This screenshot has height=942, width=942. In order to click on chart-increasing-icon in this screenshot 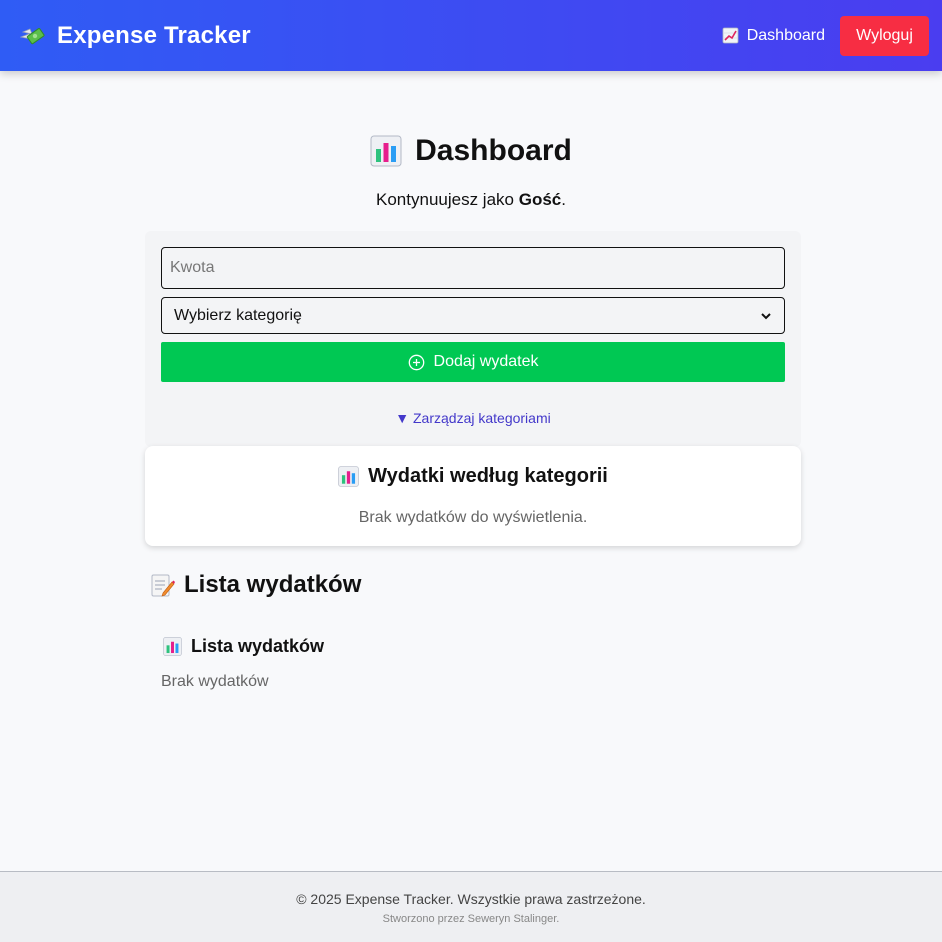, I will do `click(730, 35)`.